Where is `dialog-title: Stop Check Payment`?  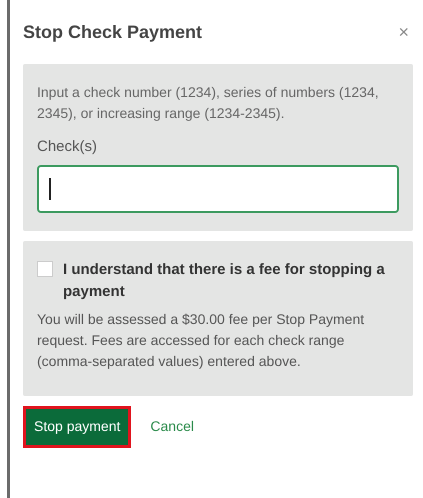 dialog-title: Stop Check Payment is located at coordinates (112, 32).